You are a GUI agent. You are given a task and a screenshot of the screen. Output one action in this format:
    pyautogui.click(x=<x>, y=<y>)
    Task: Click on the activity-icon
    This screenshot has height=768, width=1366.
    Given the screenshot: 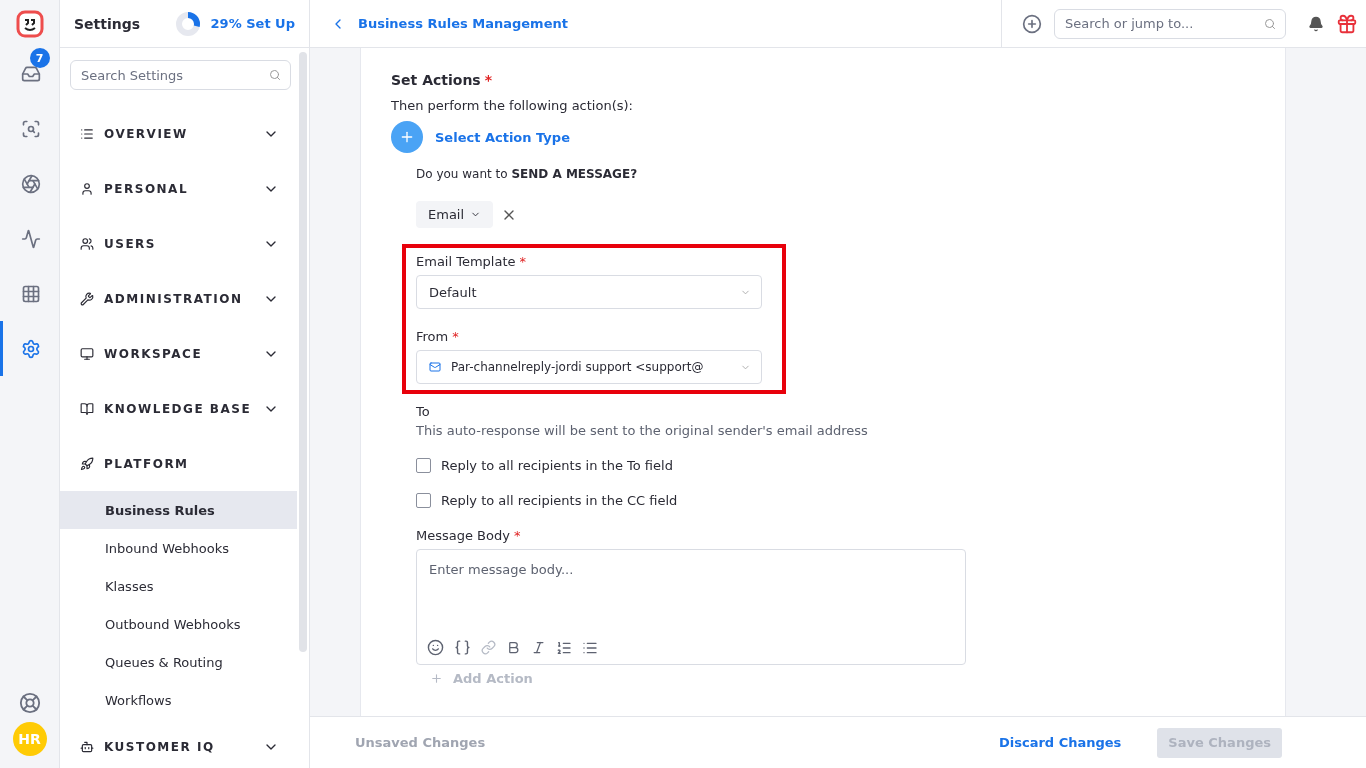 What is the action you would take?
    pyautogui.click(x=31, y=238)
    